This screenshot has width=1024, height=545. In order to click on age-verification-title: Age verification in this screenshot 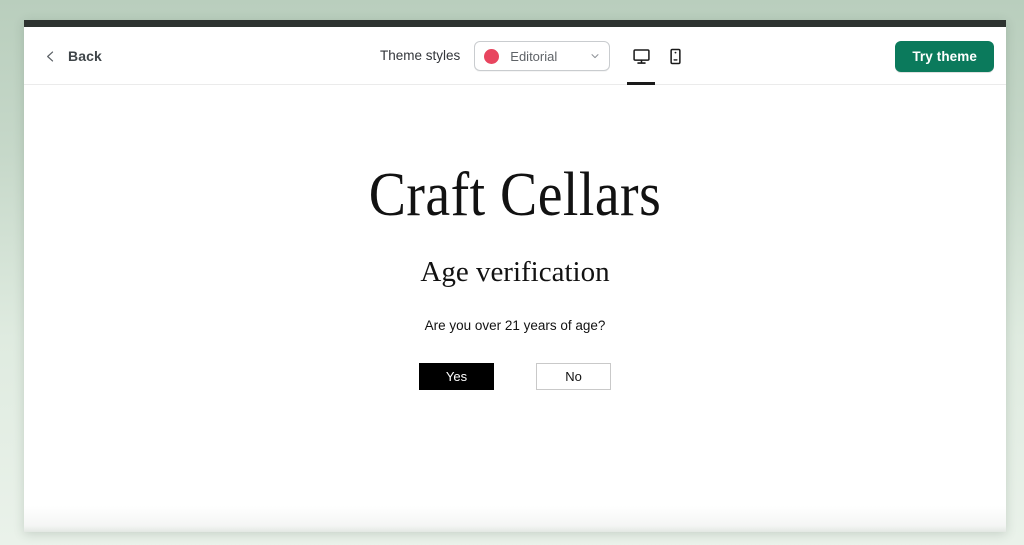, I will do `click(515, 272)`.